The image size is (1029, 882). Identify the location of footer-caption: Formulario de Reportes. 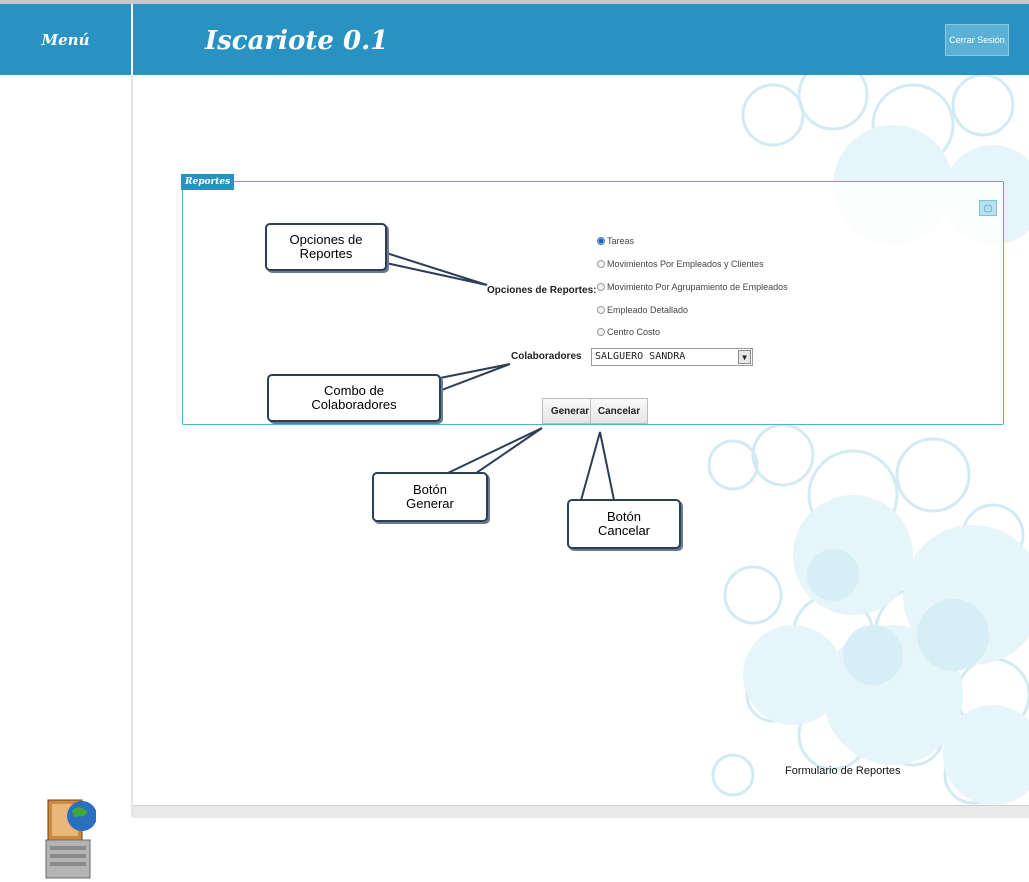
(843, 771).